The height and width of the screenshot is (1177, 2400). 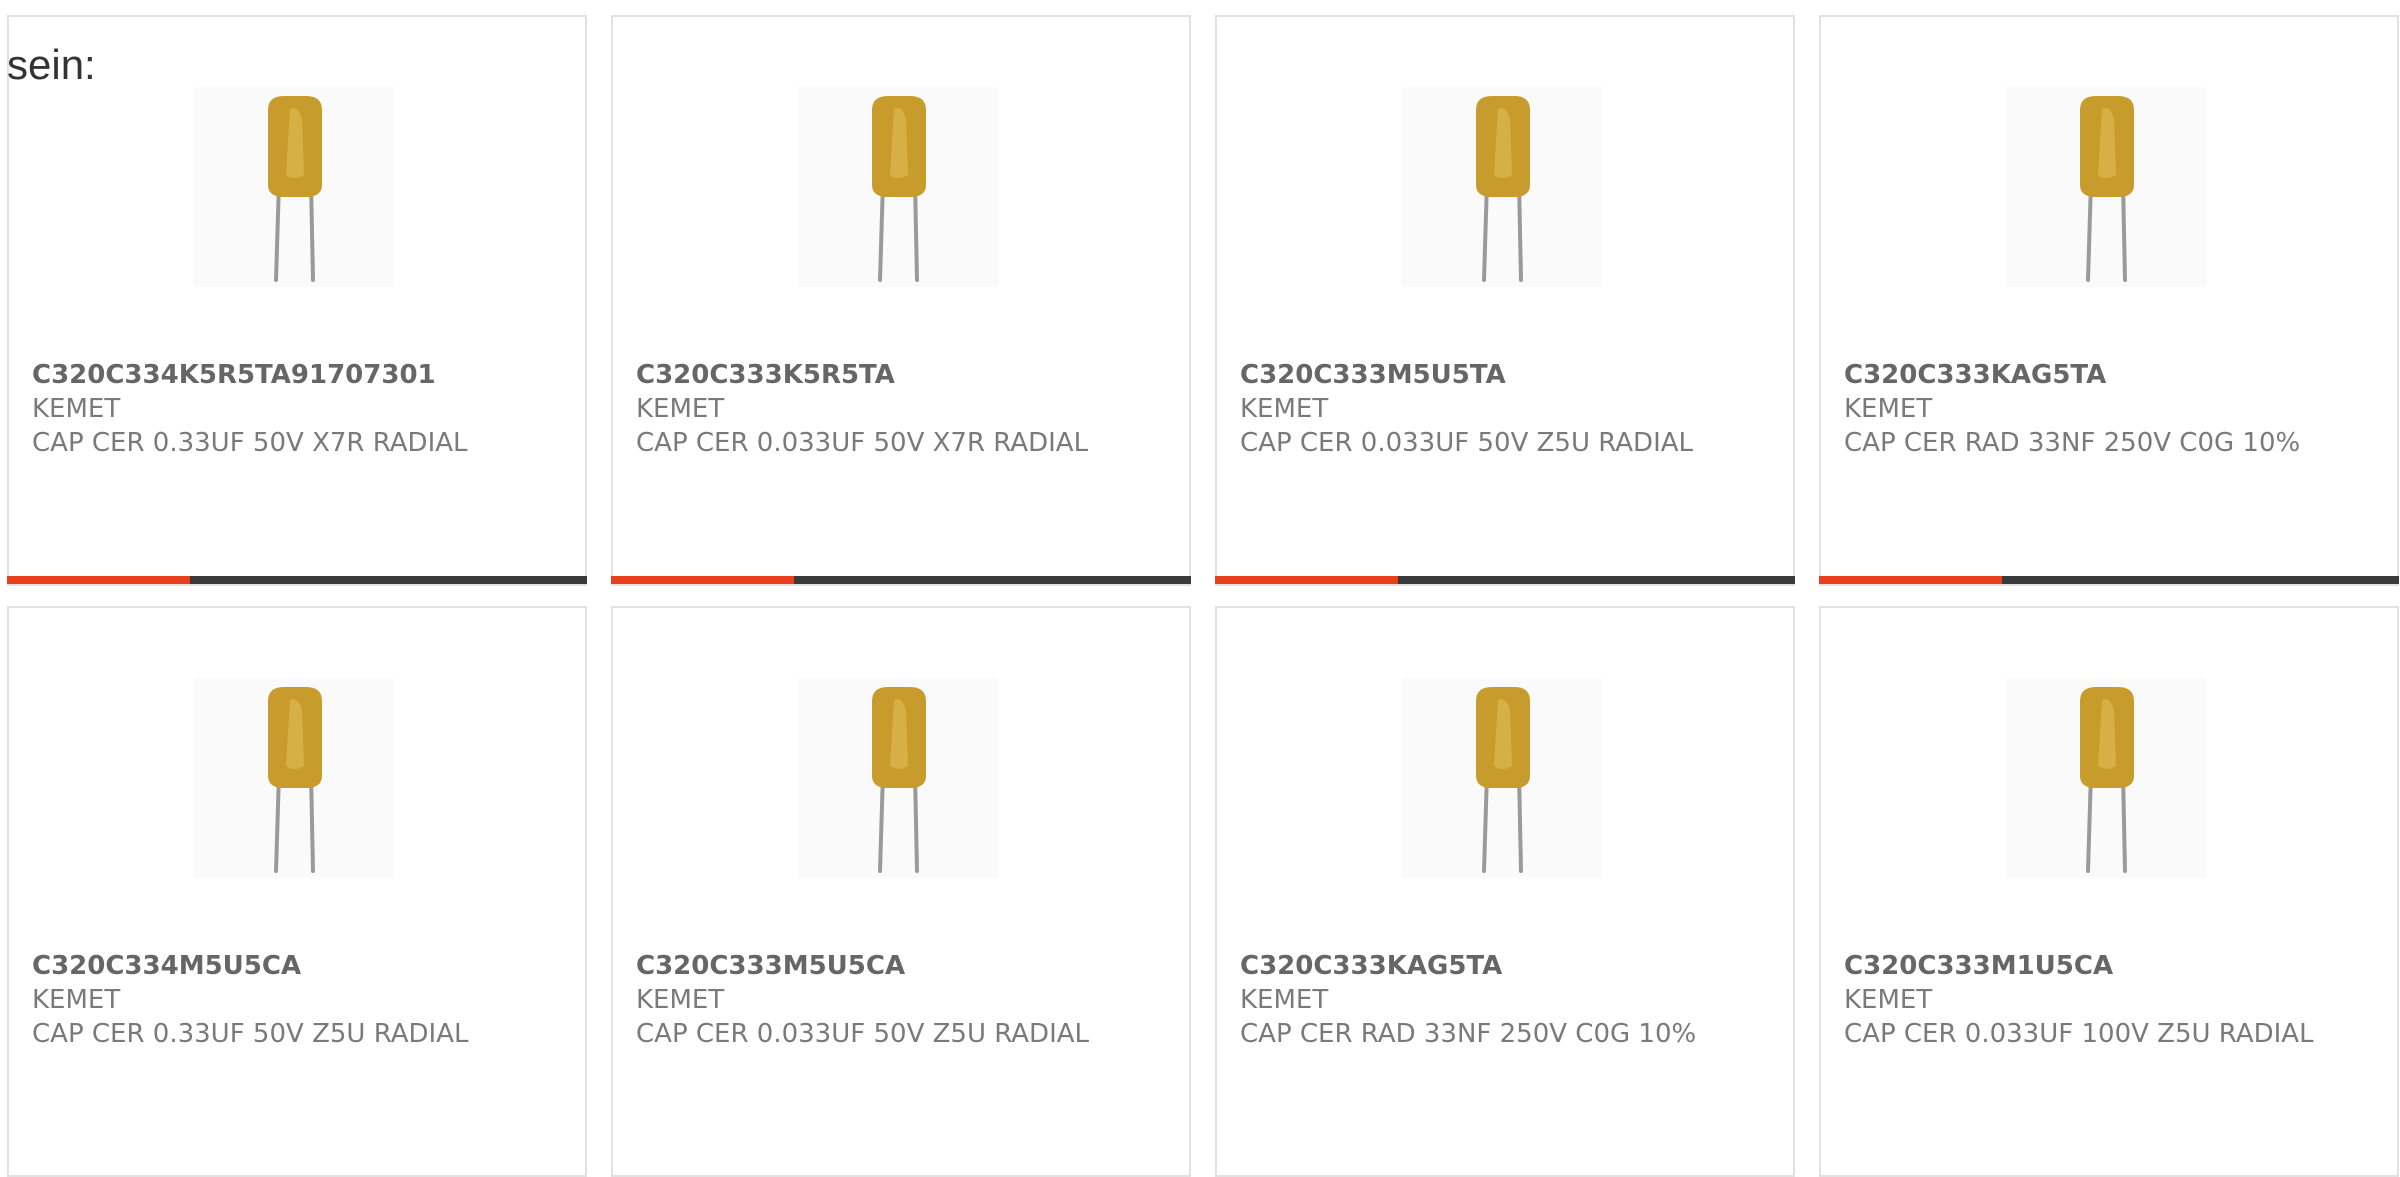 I want to click on intro-text: sein:, so click(x=51, y=64).